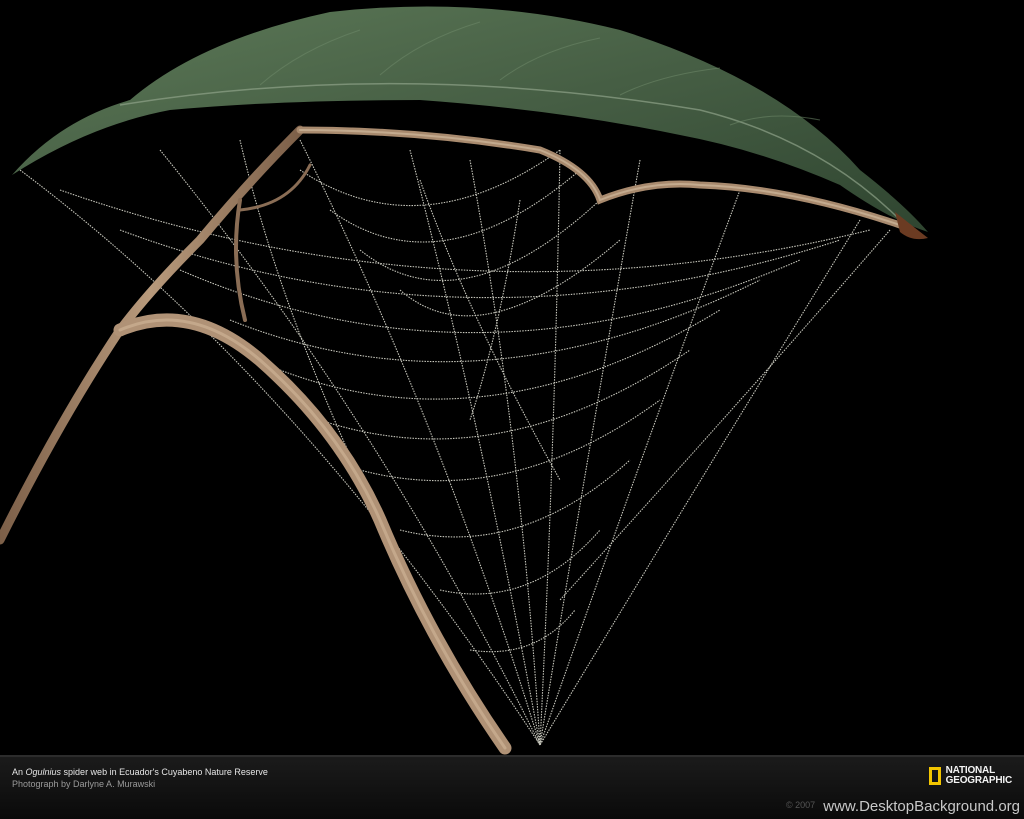 This screenshot has height=819, width=1024. Describe the element at coordinates (979, 780) in the screenshot. I see `logo-line2: GEOGRAPHIC` at that location.